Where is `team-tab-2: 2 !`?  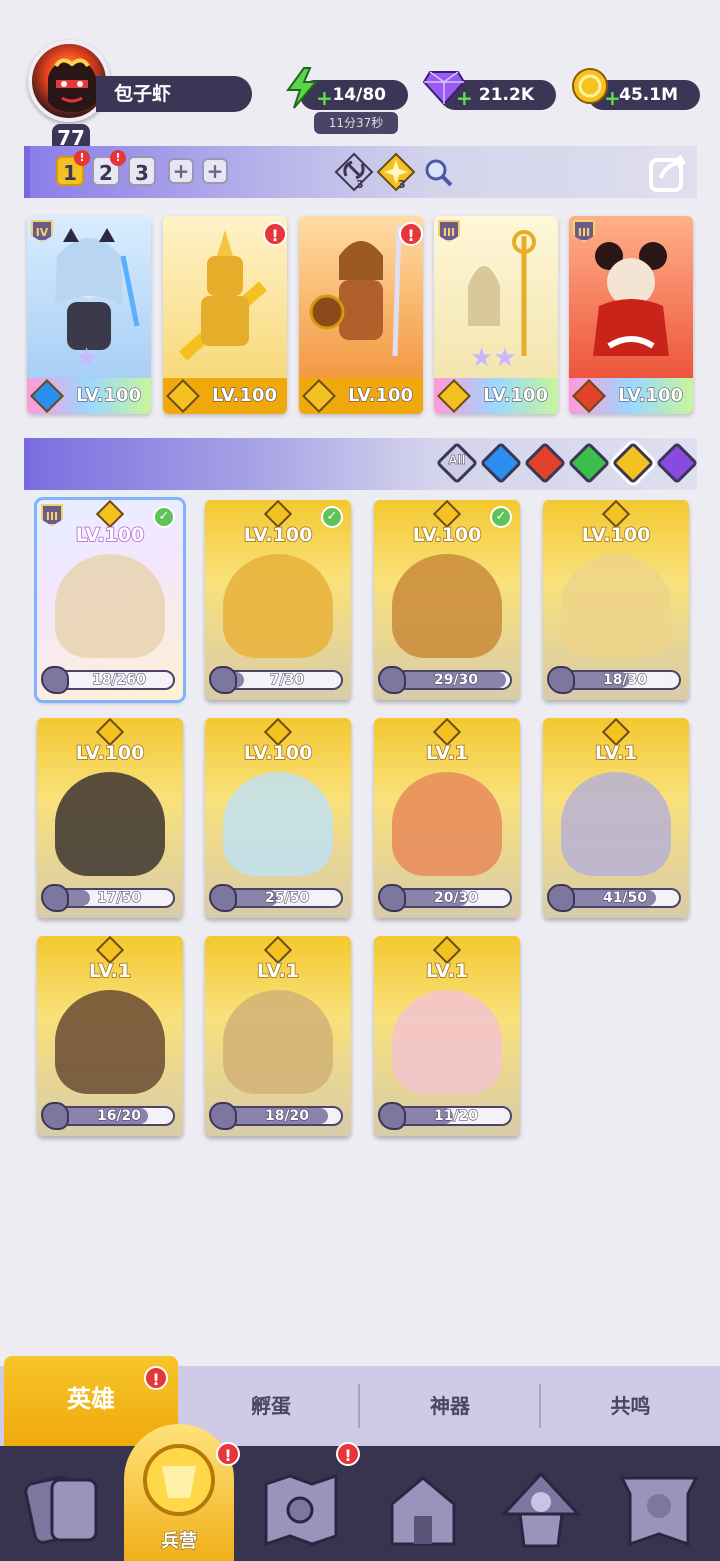 team-tab-2: 2 ! is located at coordinates (109, 168).